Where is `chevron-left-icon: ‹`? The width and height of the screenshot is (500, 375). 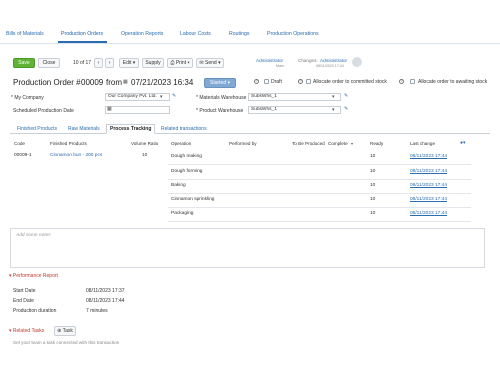 chevron-left-icon: ‹ is located at coordinates (98, 63).